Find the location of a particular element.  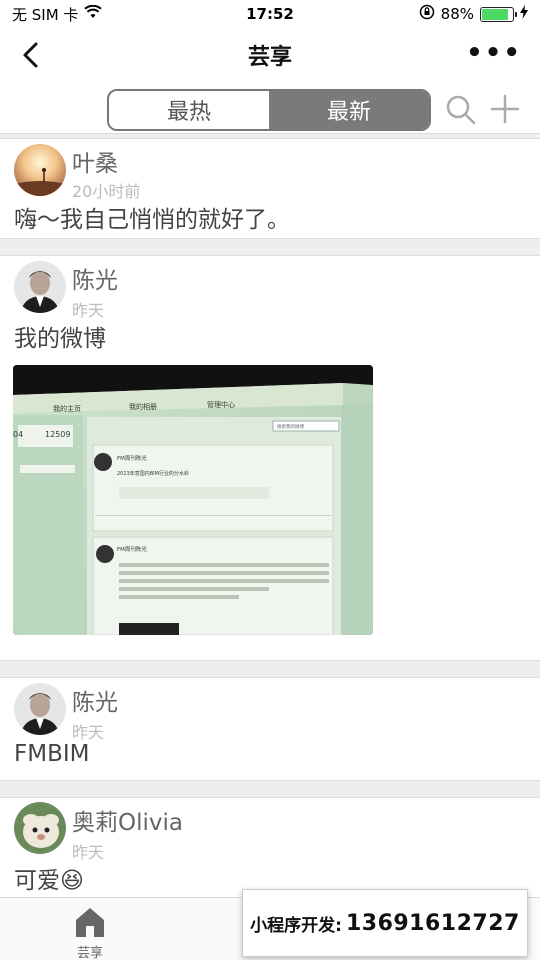

battery-percent: 88% is located at coordinates (457, 14).